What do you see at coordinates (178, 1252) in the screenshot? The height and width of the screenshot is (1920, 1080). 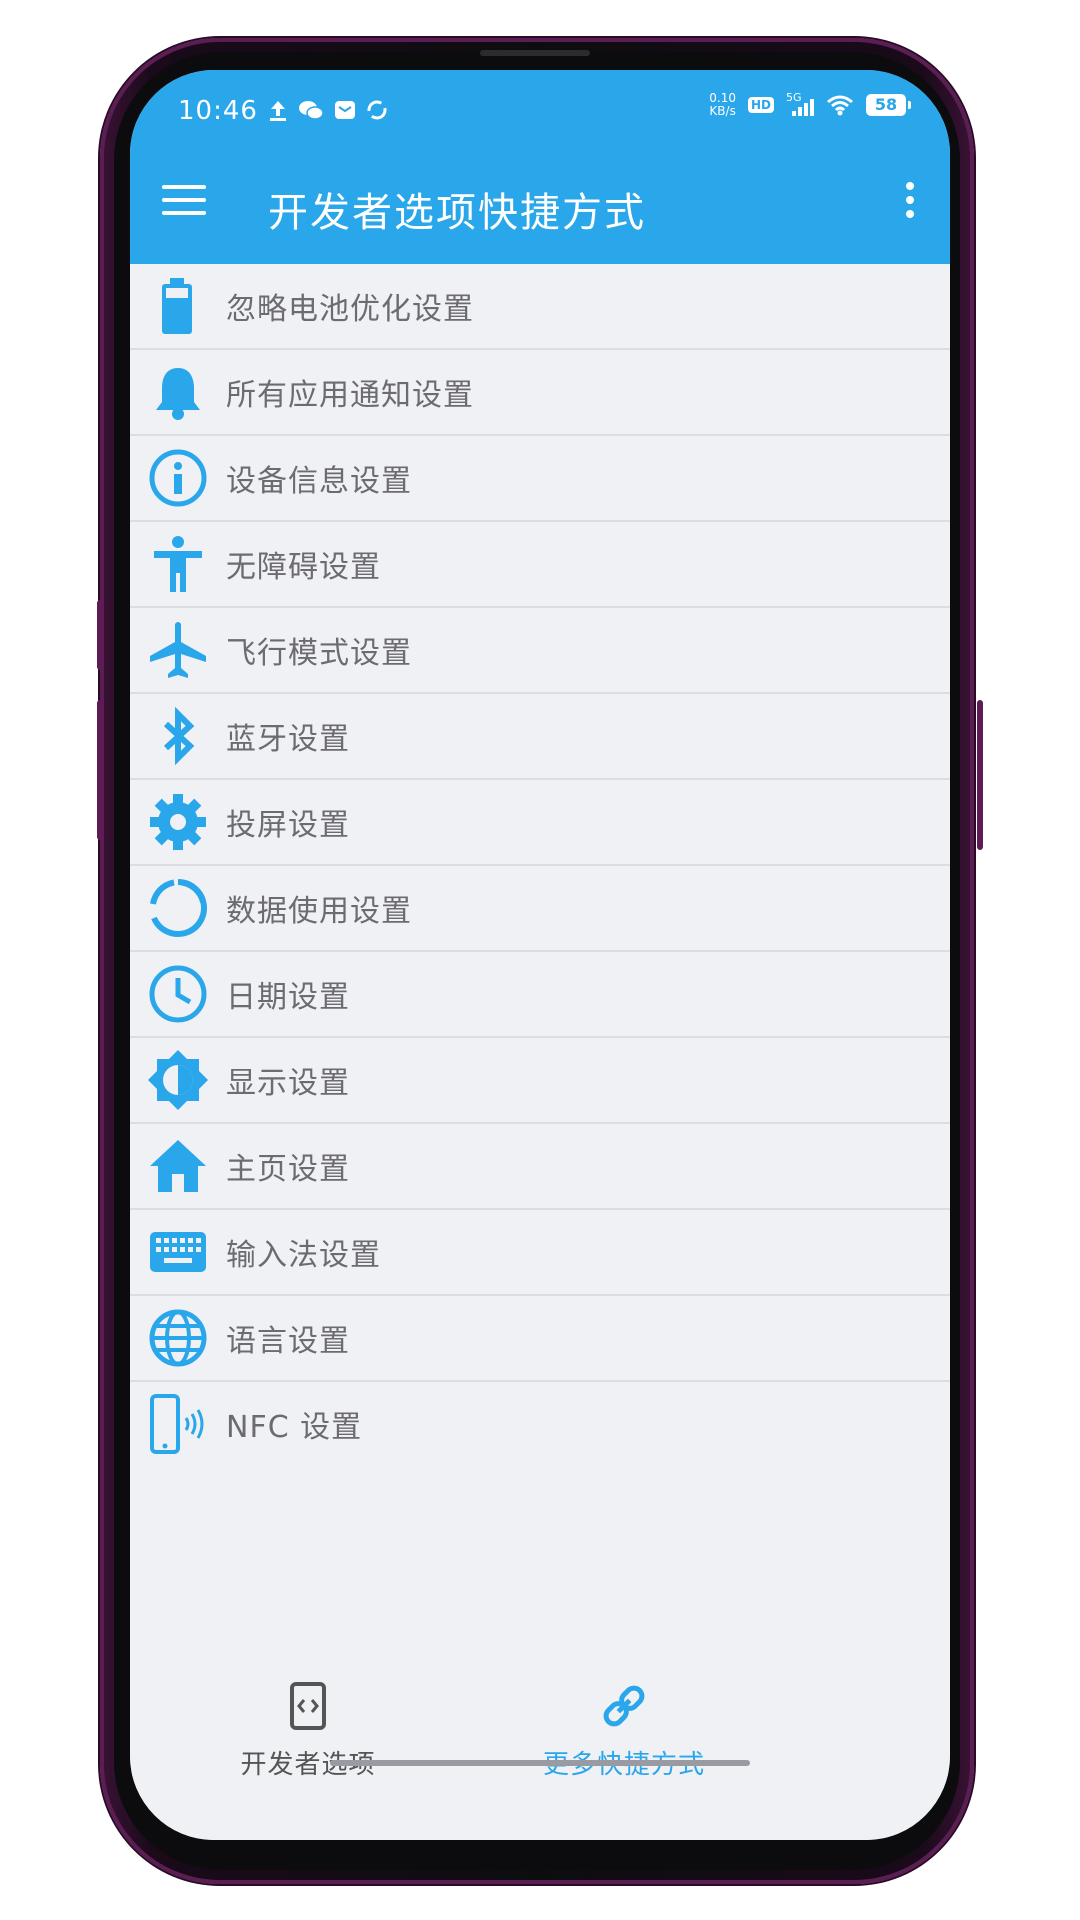 I see `keyboard-icon` at bounding box center [178, 1252].